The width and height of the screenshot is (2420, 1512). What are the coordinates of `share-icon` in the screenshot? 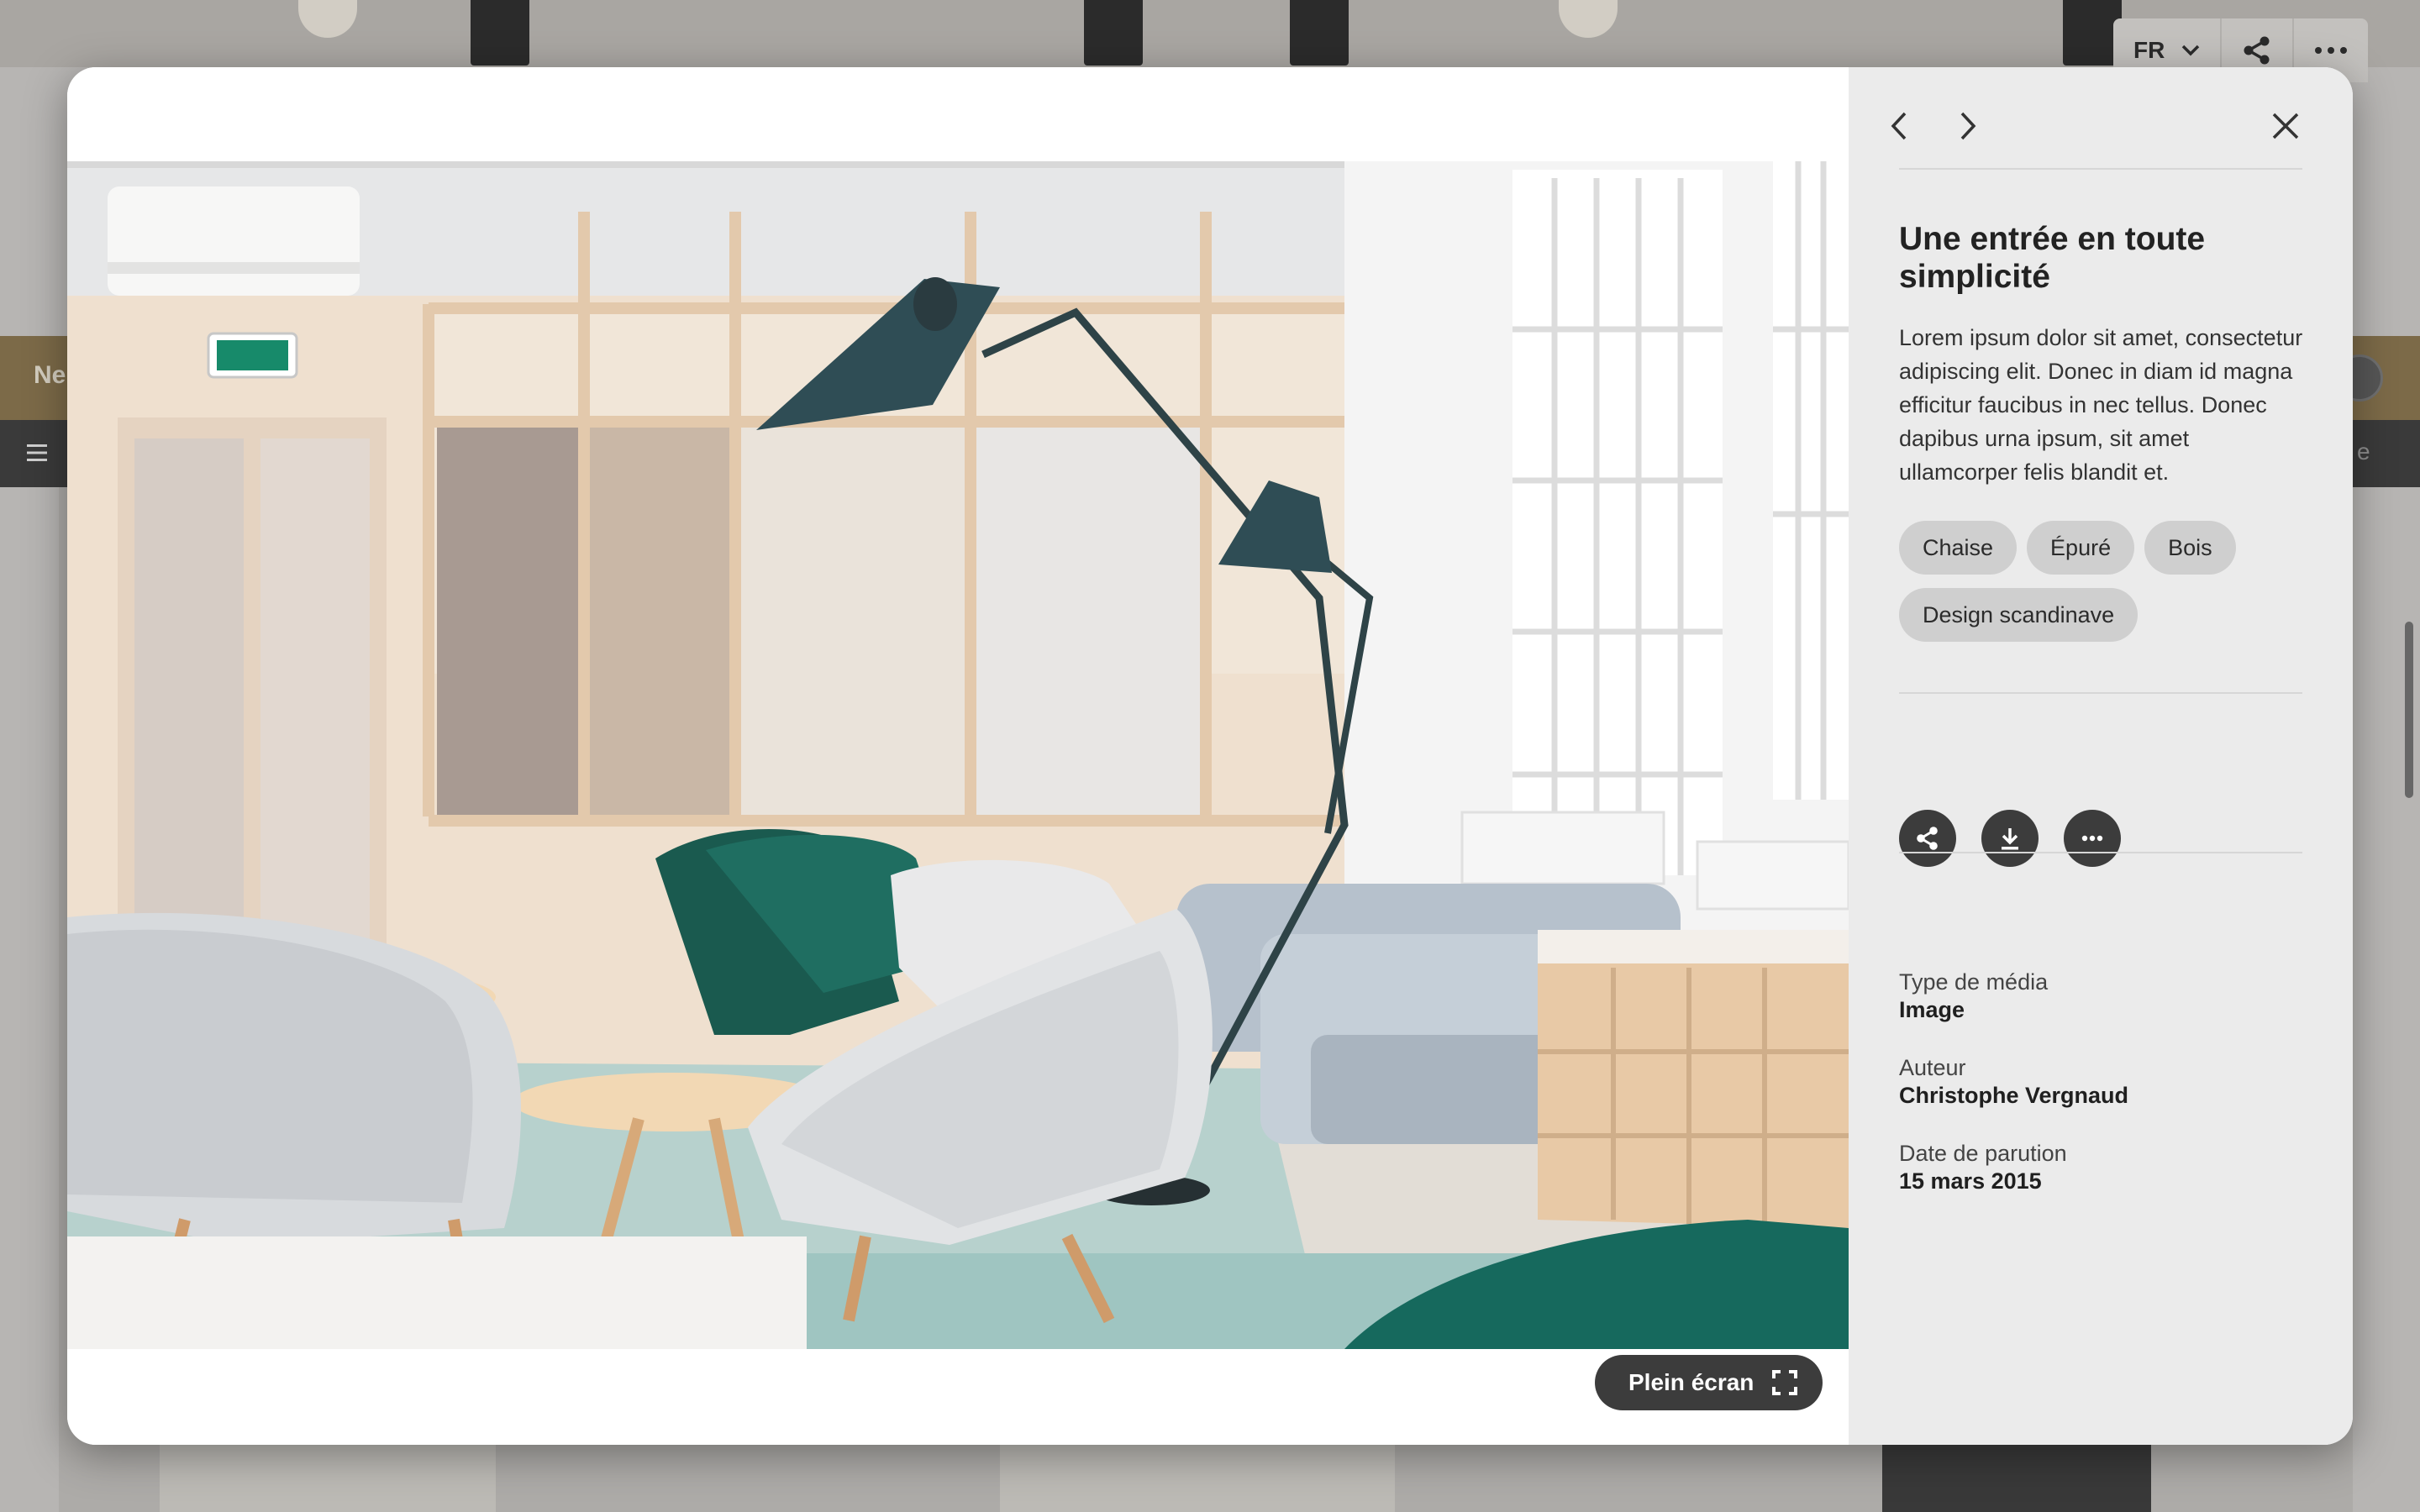 It's located at (1927, 838).